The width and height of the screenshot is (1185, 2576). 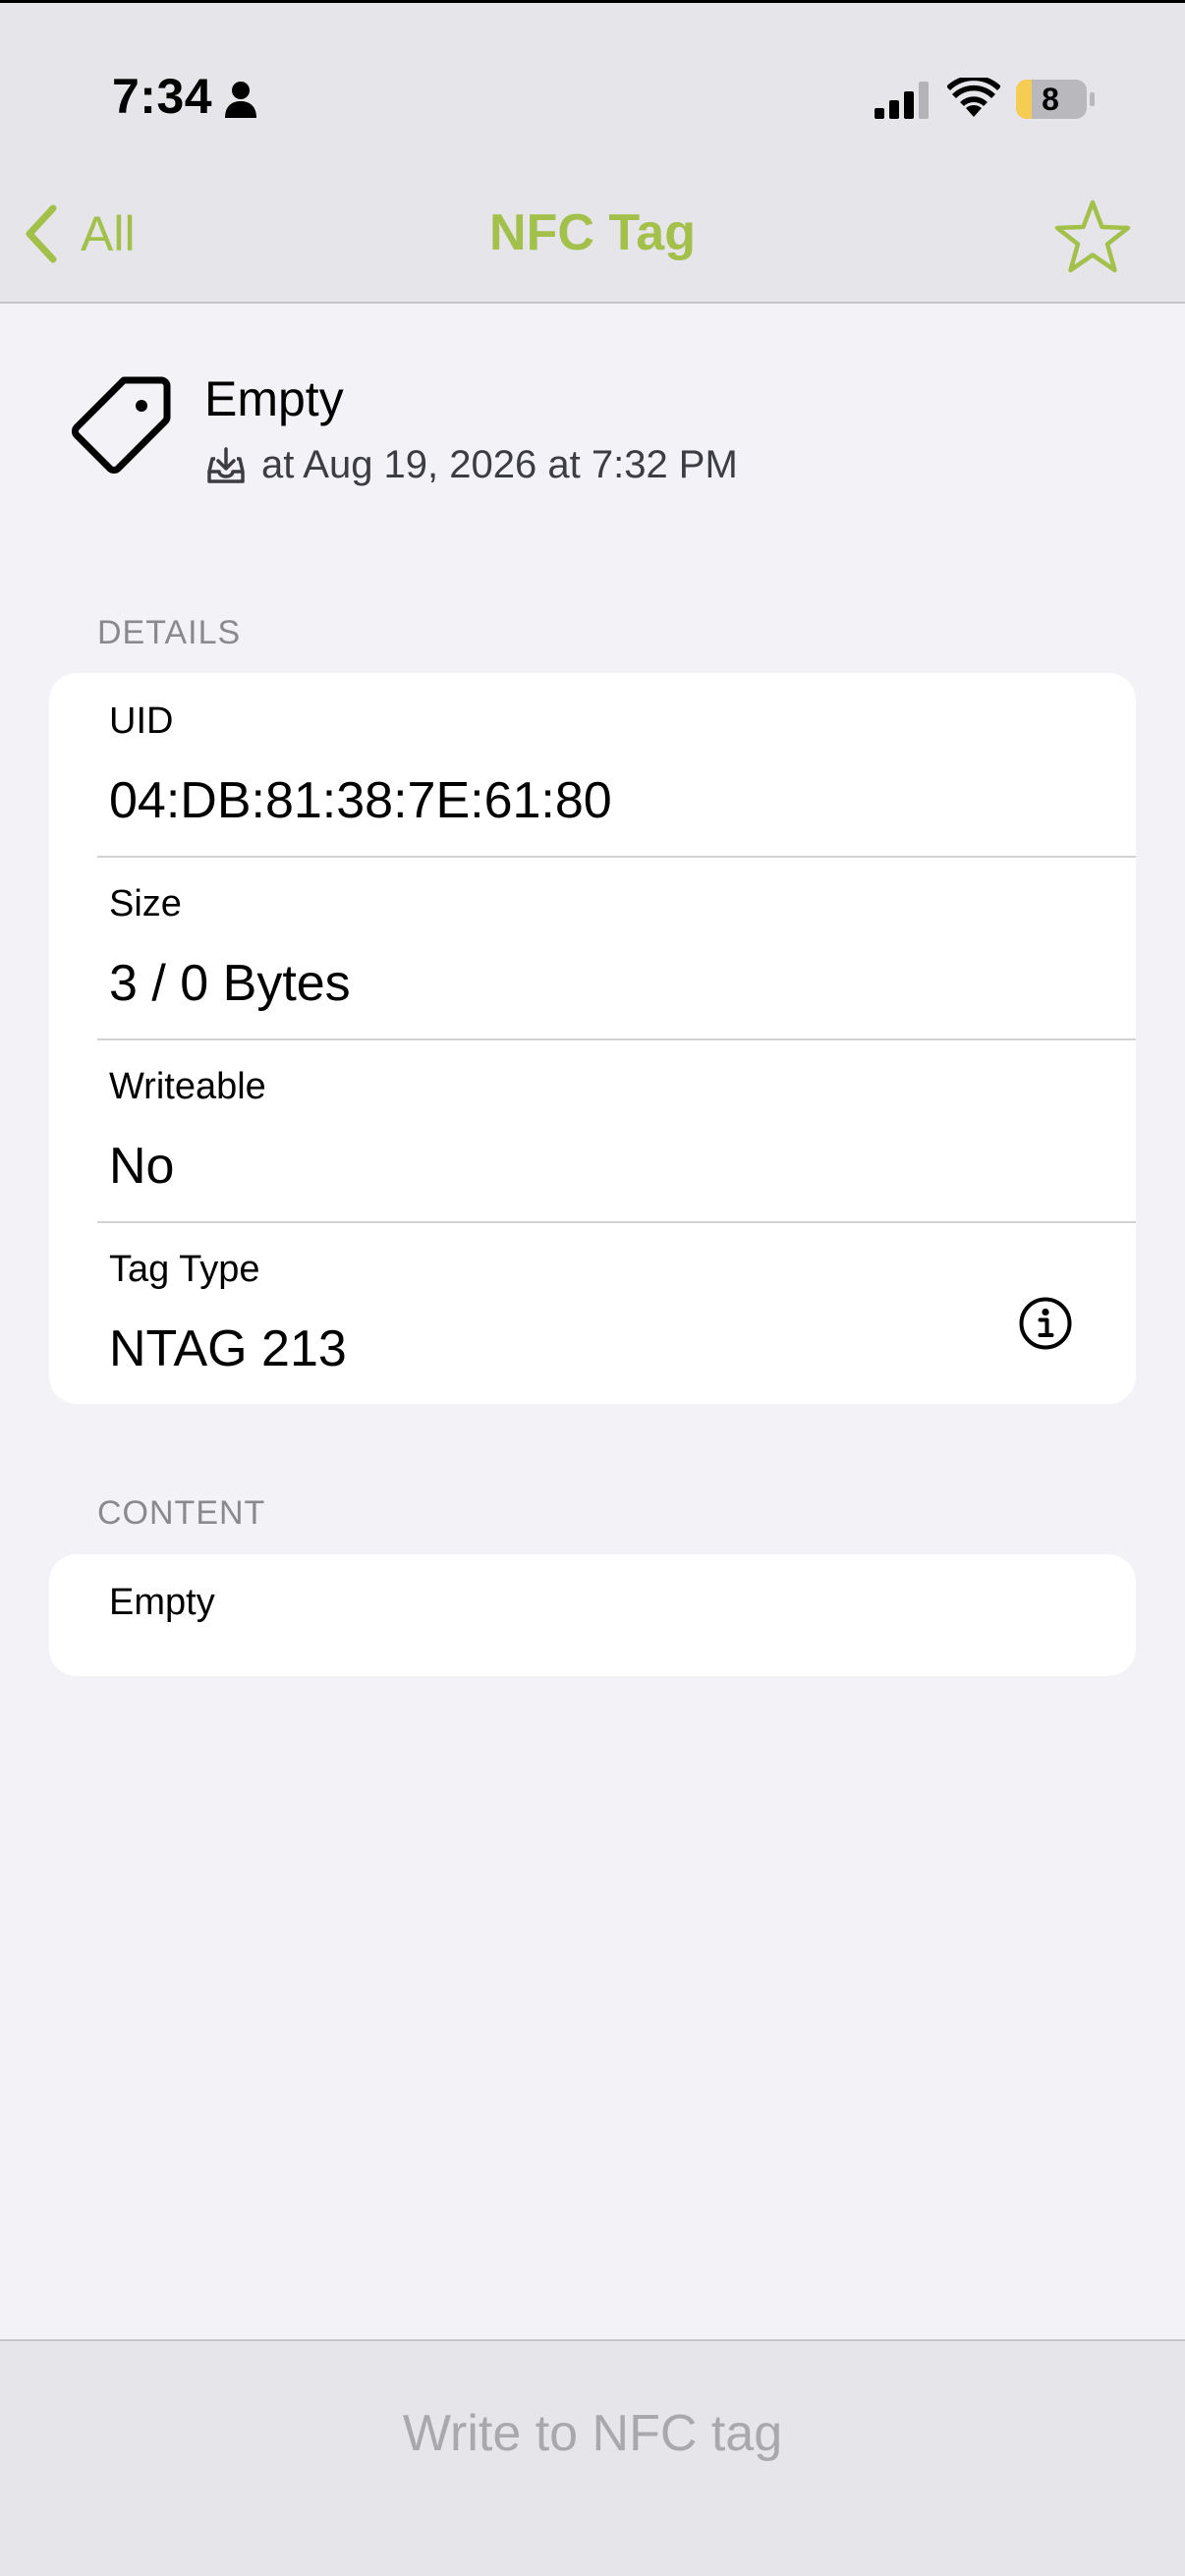 What do you see at coordinates (226, 464) in the screenshot?
I see `tray-arrow-down-icon` at bounding box center [226, 464].